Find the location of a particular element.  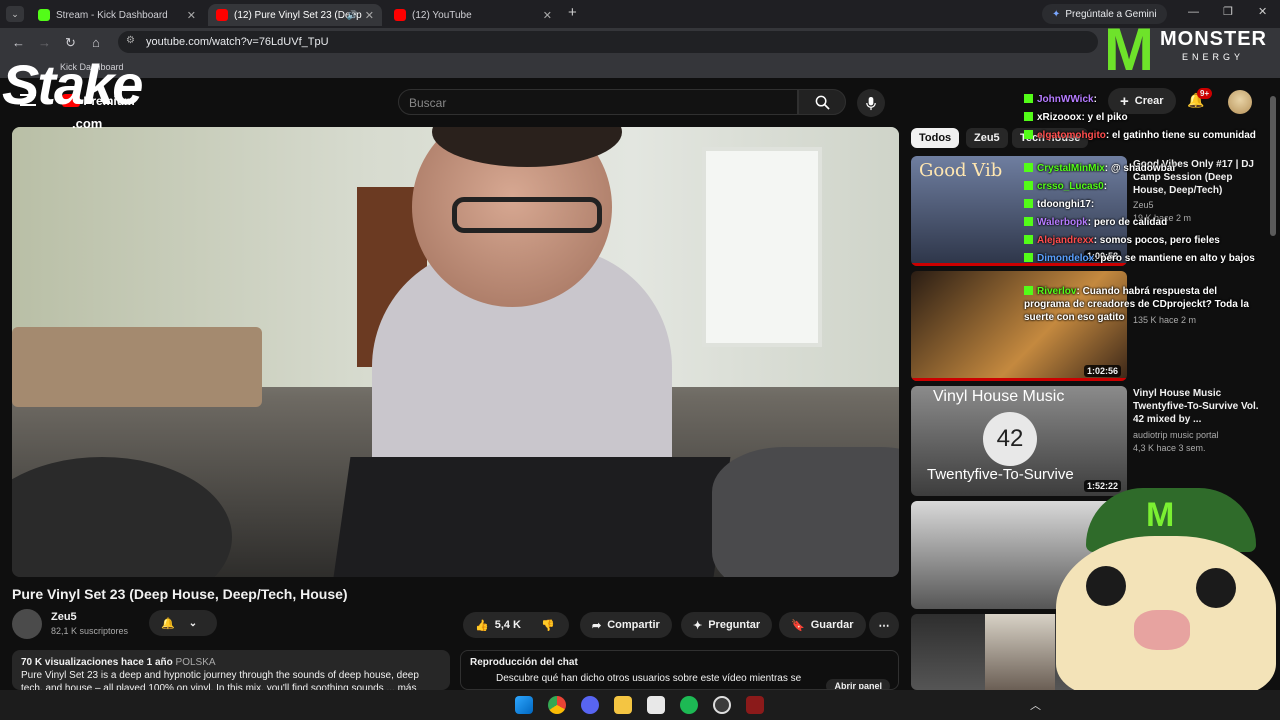

tab-title: Stream - Kick Dashboard is located at coordinates (112, 15).